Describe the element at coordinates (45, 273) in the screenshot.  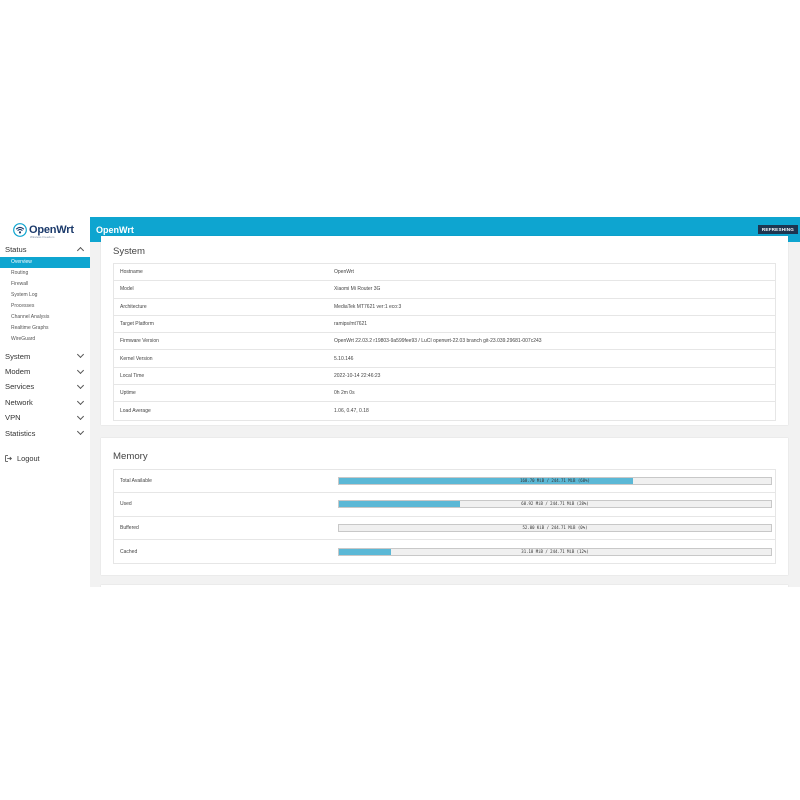
I see `submenu-item-routing: Routing` at that location.